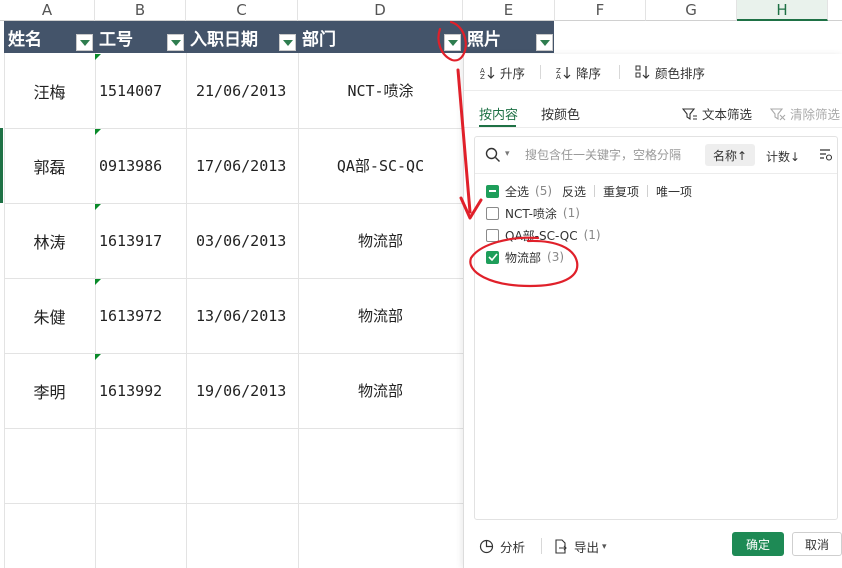 This screenshot has height=568, width=842. What do you see at coordinates (670, 72) in the screenshot?
I see `color-sort-button: 颜色排序` at bounding box center [670, 72].